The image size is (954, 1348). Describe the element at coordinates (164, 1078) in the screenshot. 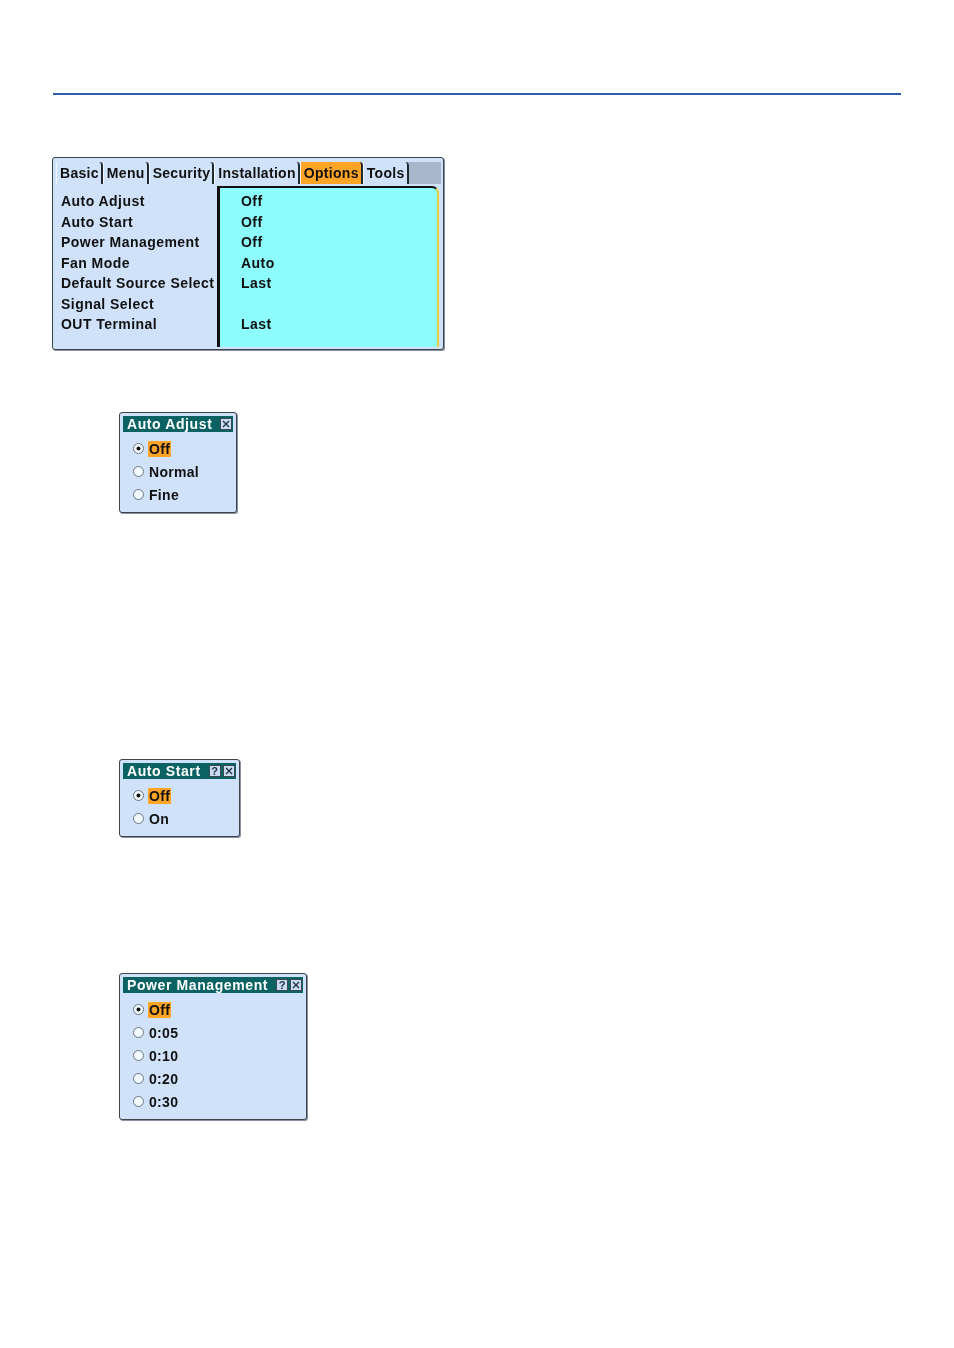

I see `option-label: 0:20` at that location.